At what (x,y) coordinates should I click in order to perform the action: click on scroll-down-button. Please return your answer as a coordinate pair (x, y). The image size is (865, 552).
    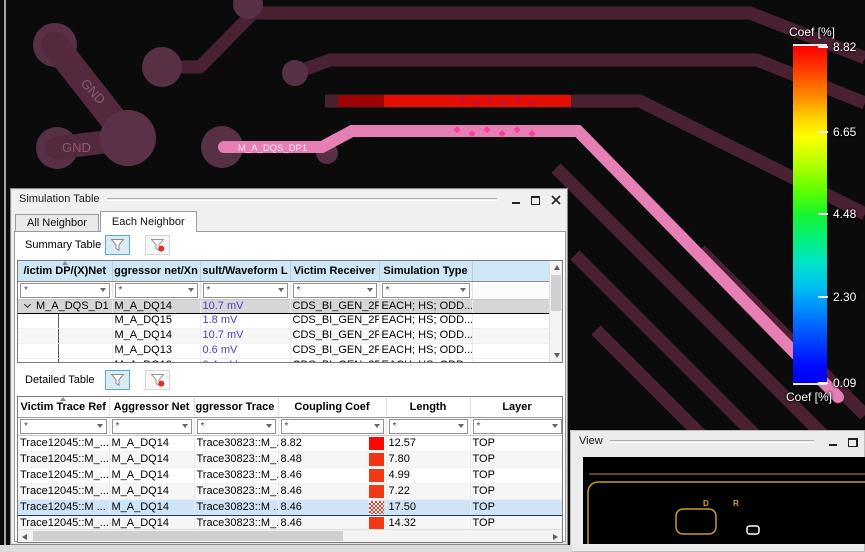
    Looking at the image, I should click on (556, 355).